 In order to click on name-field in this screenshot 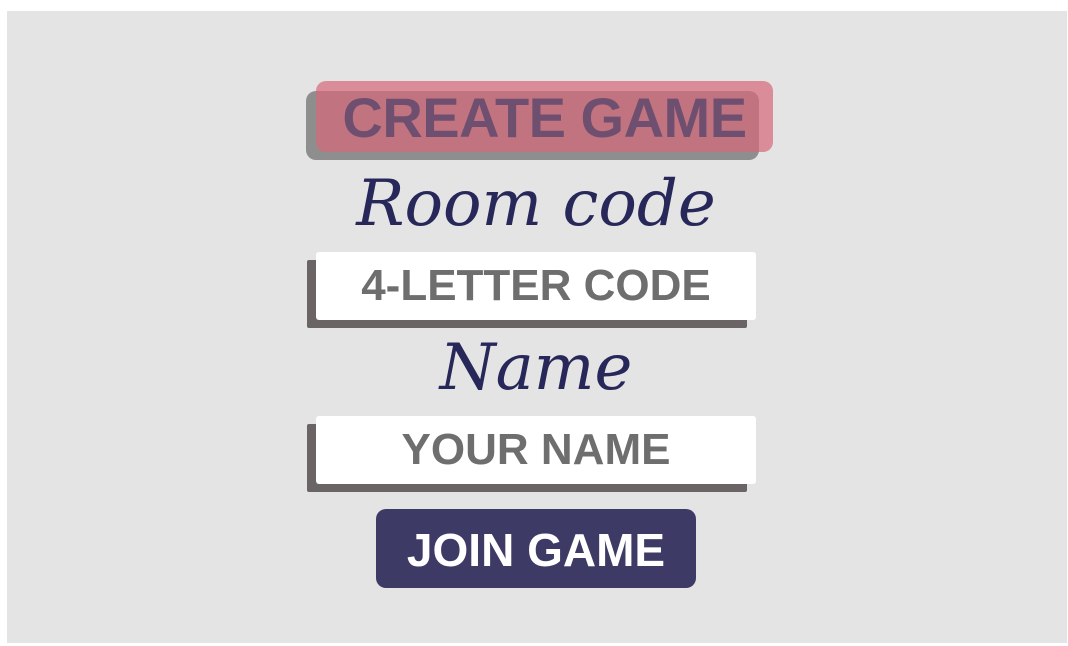, I will do `click(536, 450)`.